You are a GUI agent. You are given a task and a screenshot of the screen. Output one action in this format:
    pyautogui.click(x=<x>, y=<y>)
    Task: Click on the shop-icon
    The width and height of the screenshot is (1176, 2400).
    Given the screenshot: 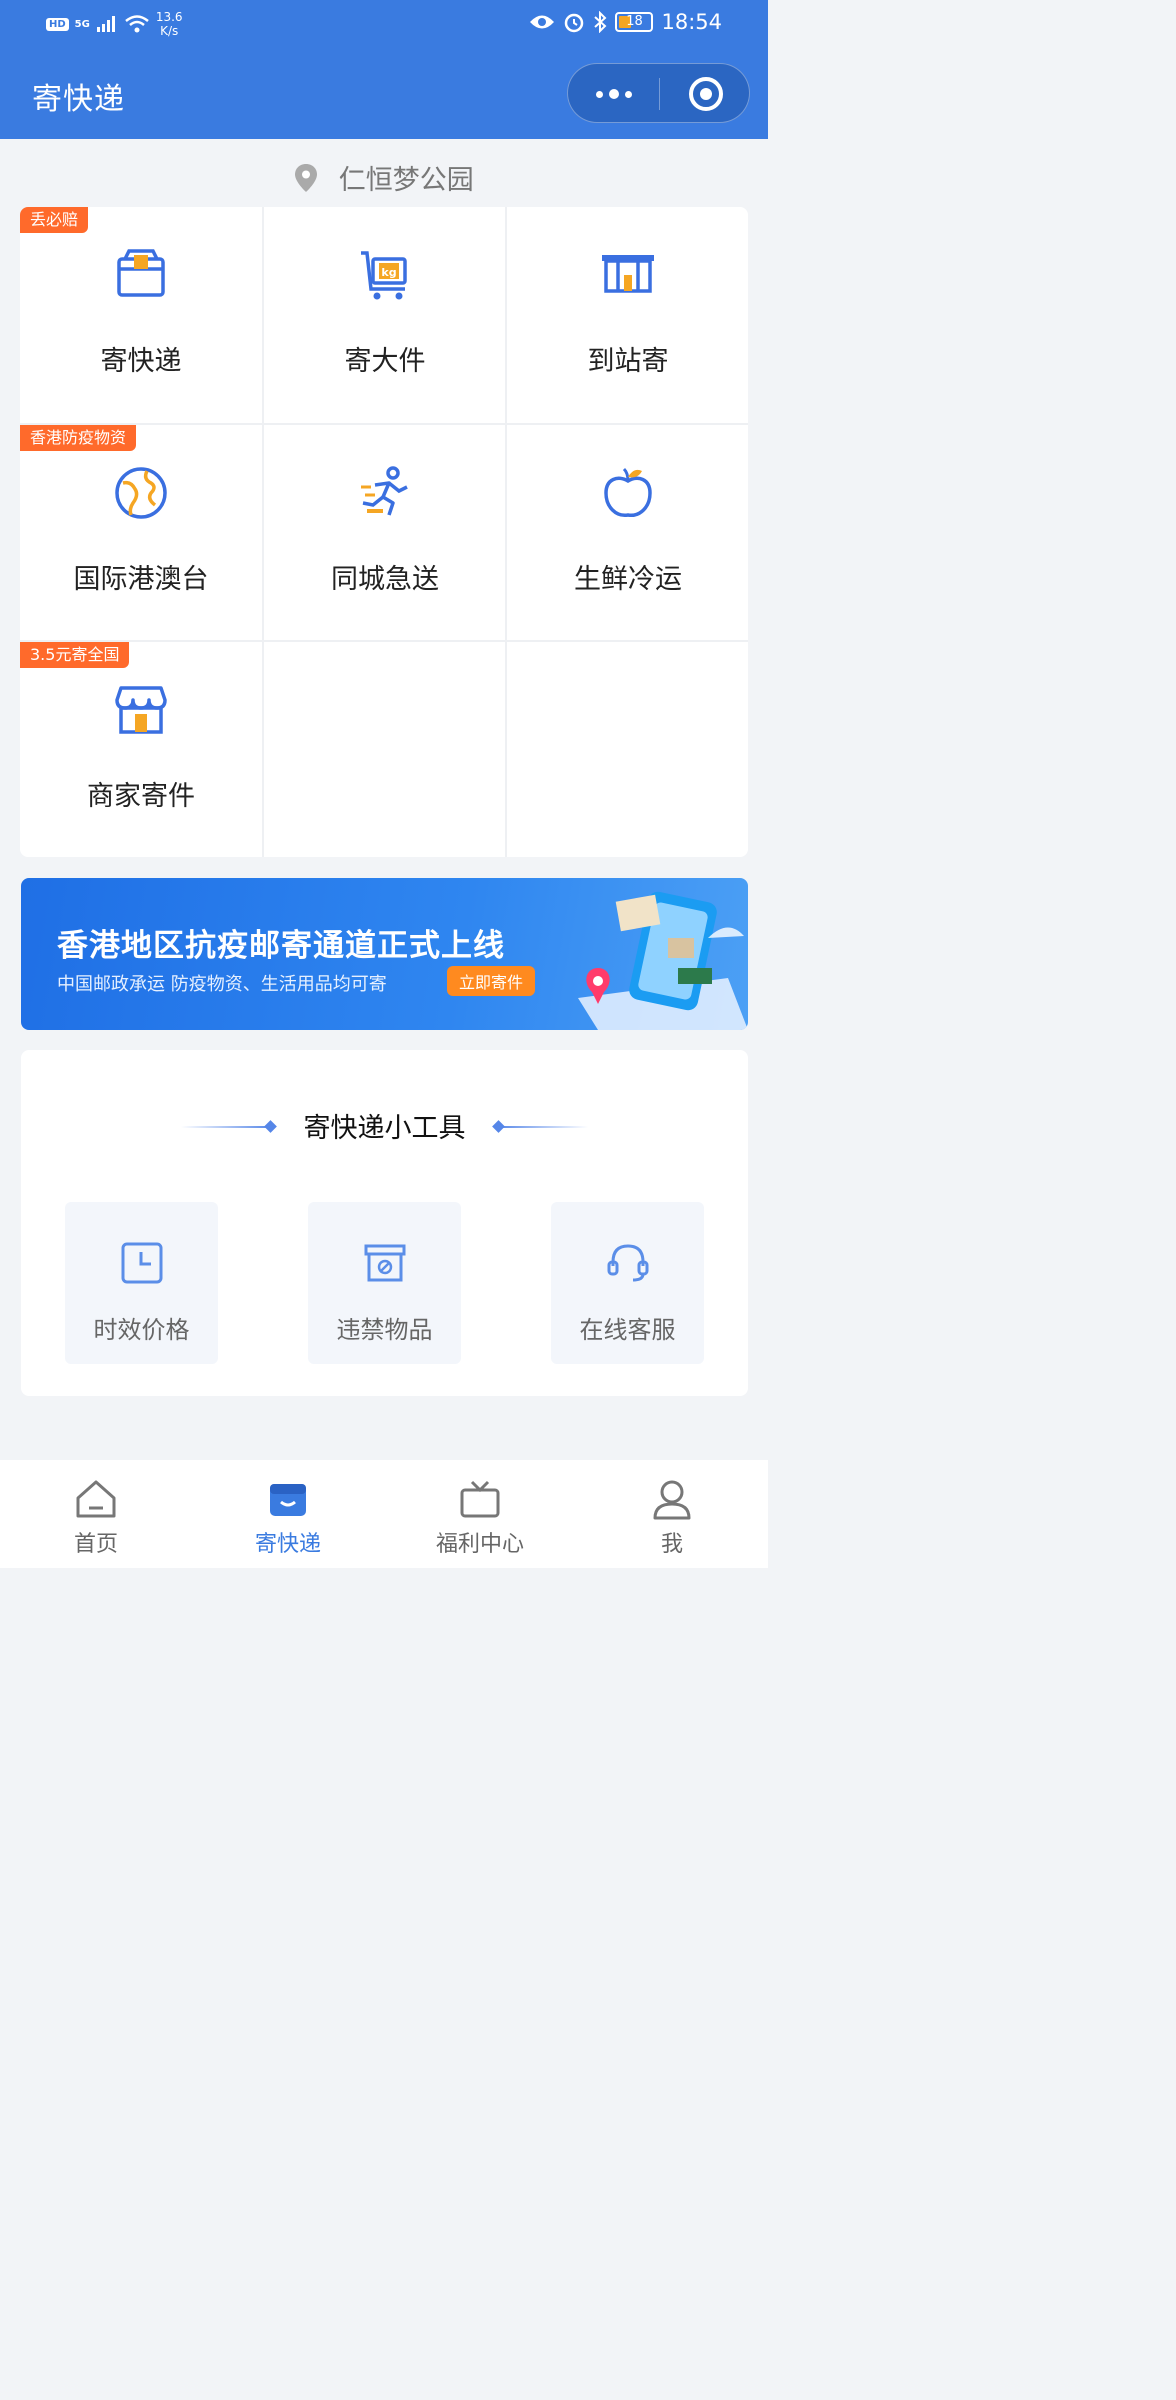 What is the action you would take?
    pyautogui.click(x=141, y=710)
    